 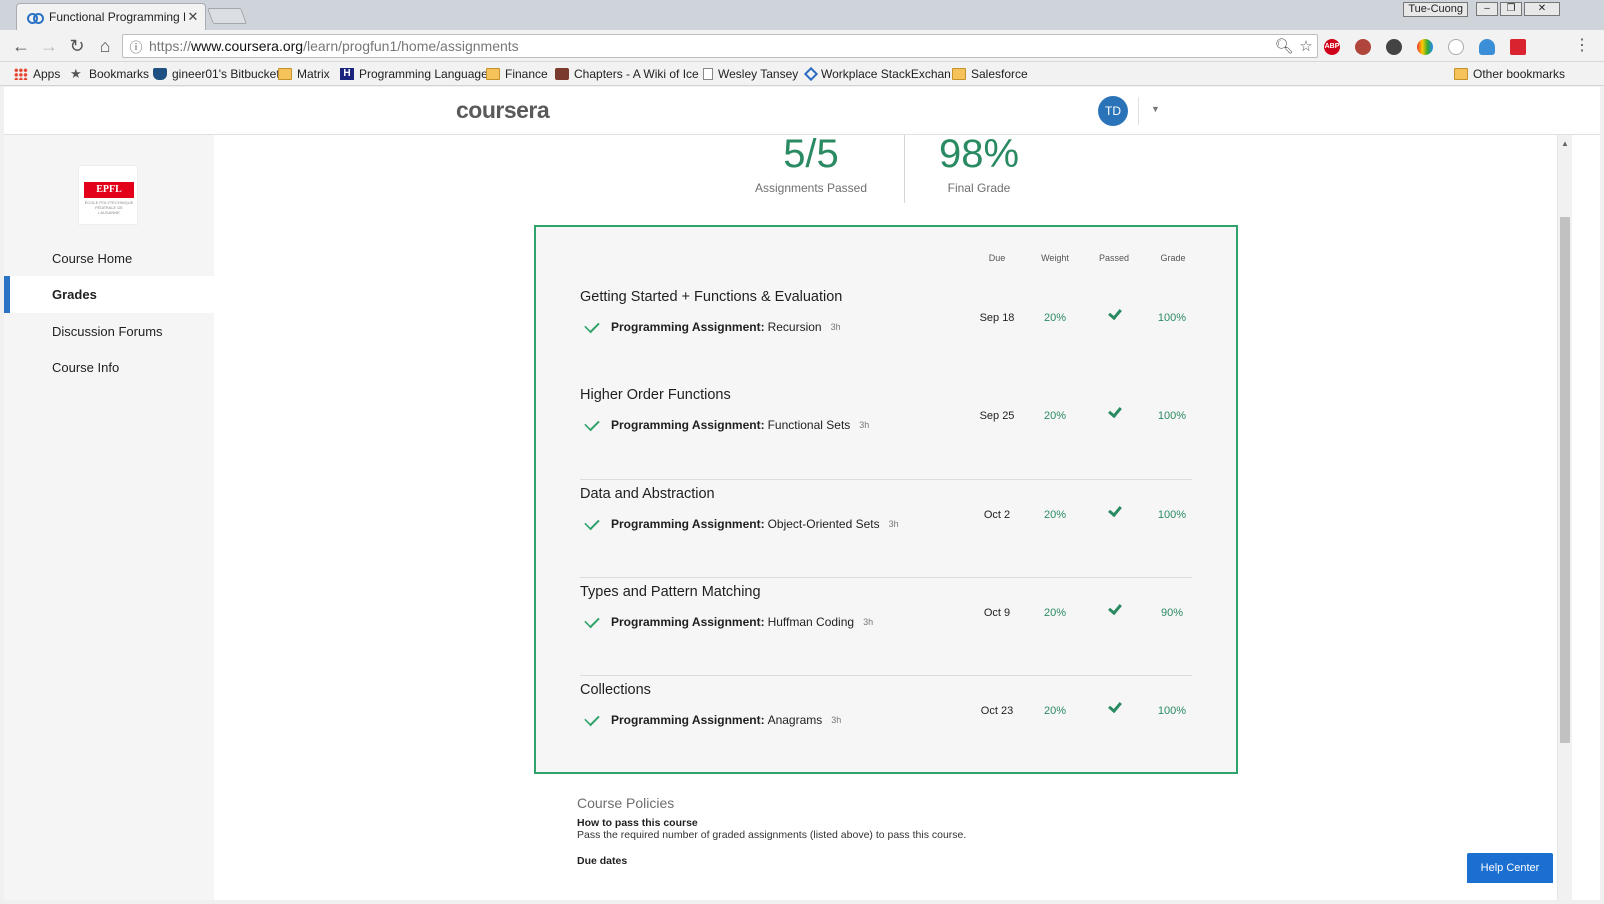 I want to click on assignment-name: Functional Sets, so click(x=809, y=425).